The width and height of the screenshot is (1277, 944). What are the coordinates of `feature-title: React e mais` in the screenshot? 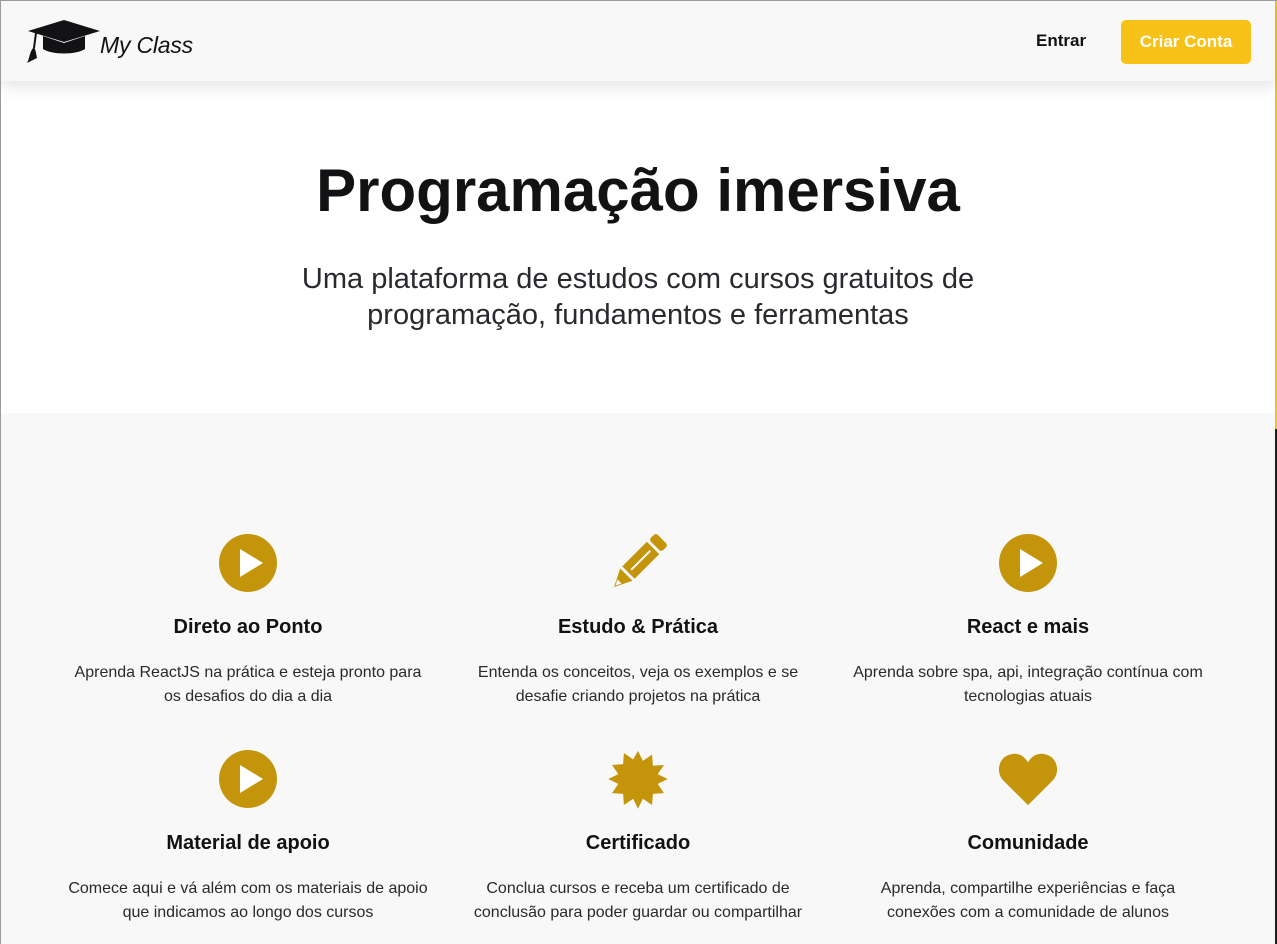 It's located at (1028, 627).